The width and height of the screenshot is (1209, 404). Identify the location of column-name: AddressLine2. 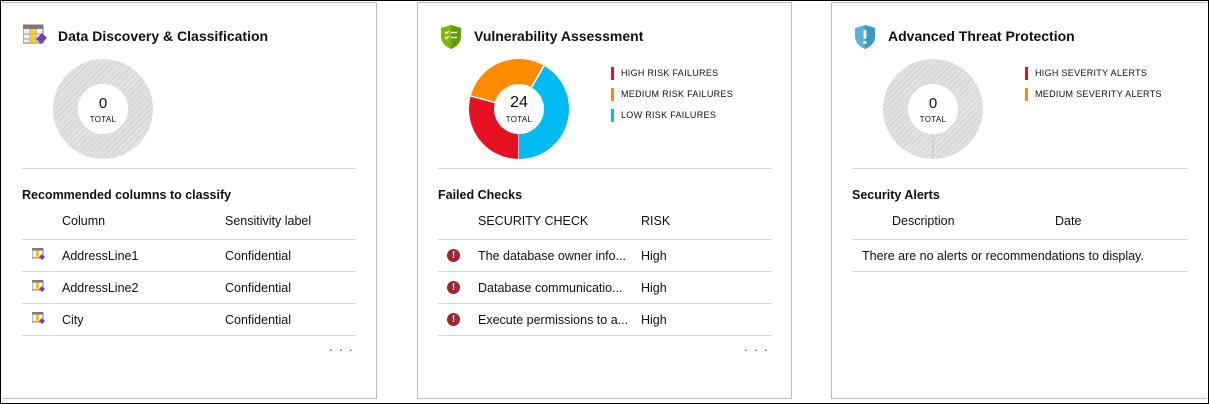
(100, 288).